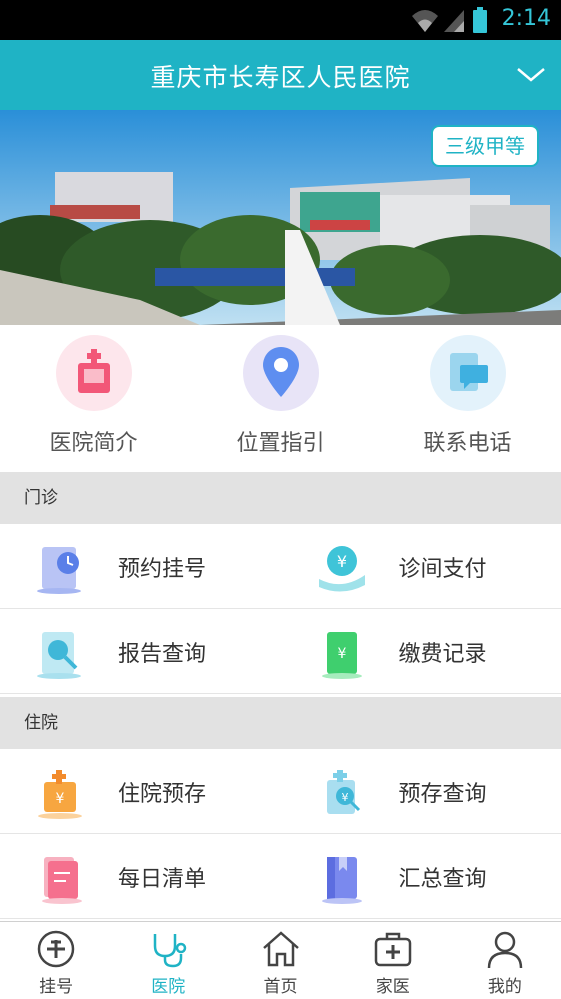 The height and width of the screenshot is (999, 561). I want to click on menu-payment-records: ¥ 缴费记录, so click(421, 651).